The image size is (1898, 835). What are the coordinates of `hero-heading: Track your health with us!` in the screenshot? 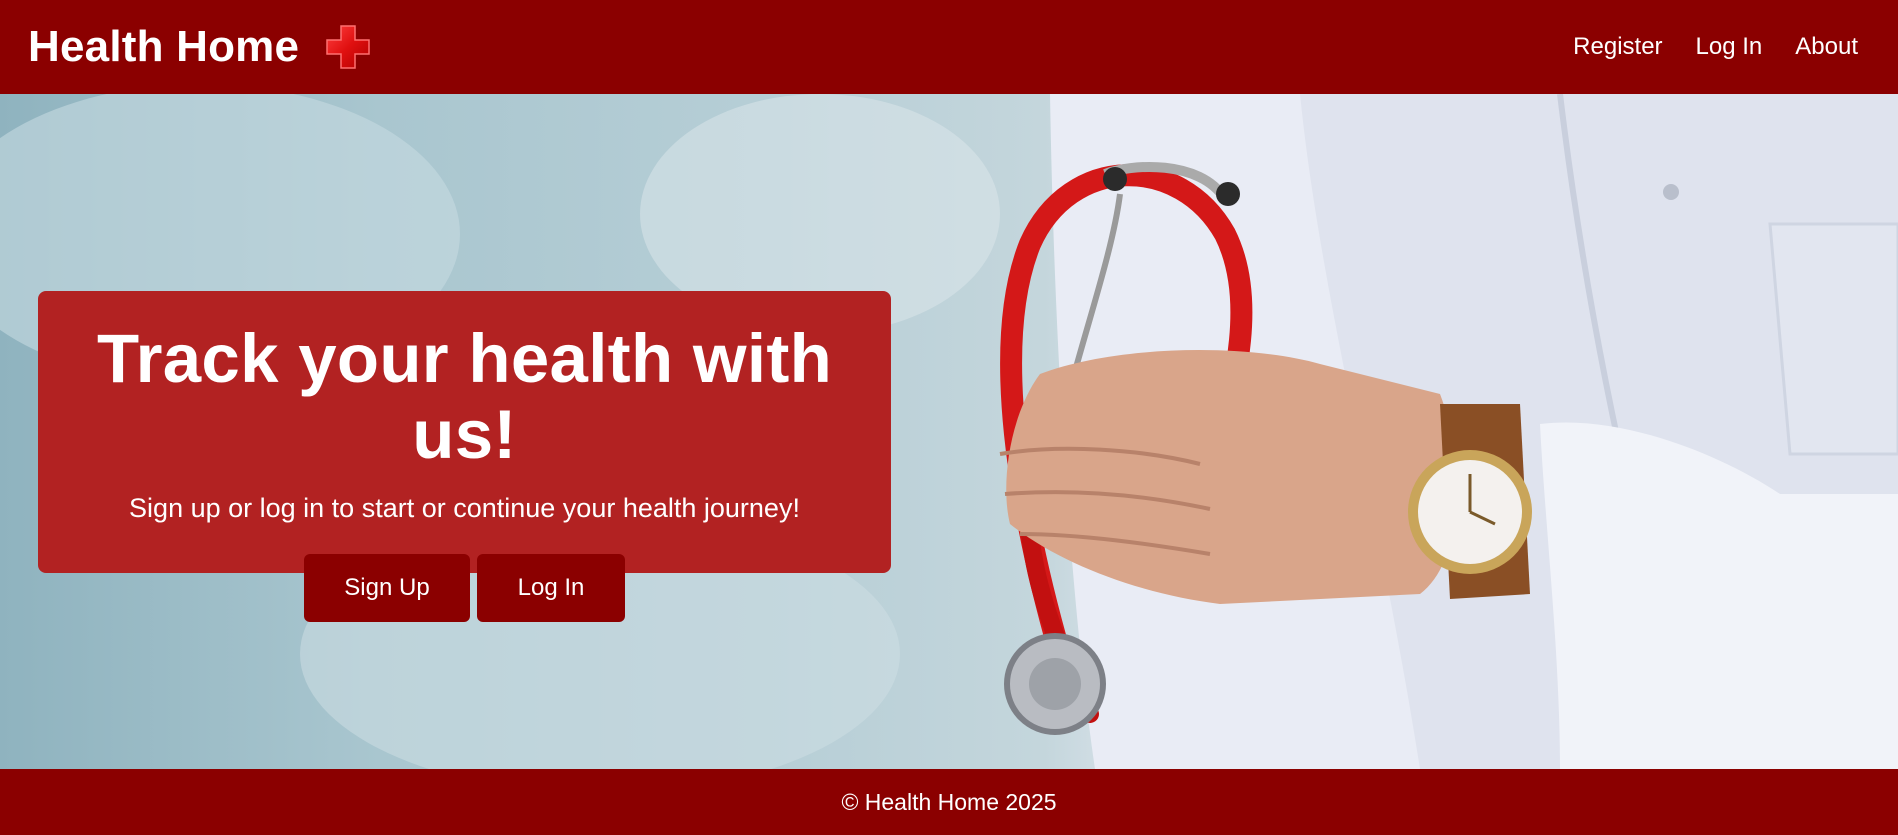 It's located at (464, 396).